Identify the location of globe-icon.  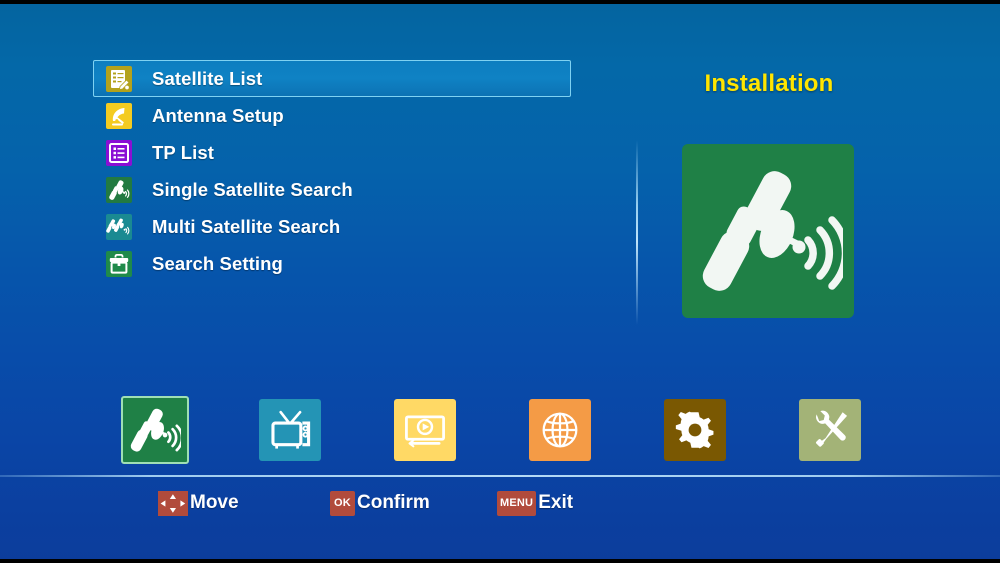
(560, 430).